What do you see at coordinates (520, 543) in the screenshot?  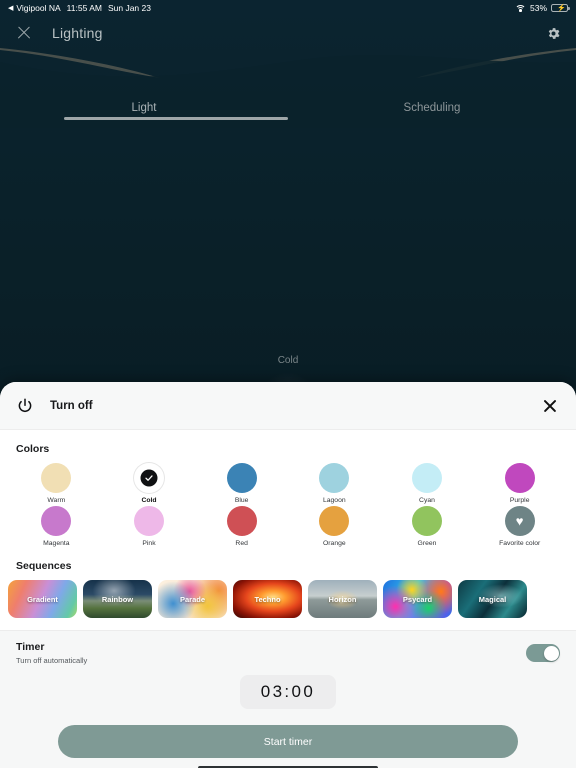 I see `color-label: Favorite color` at bounding box center [520, 543].